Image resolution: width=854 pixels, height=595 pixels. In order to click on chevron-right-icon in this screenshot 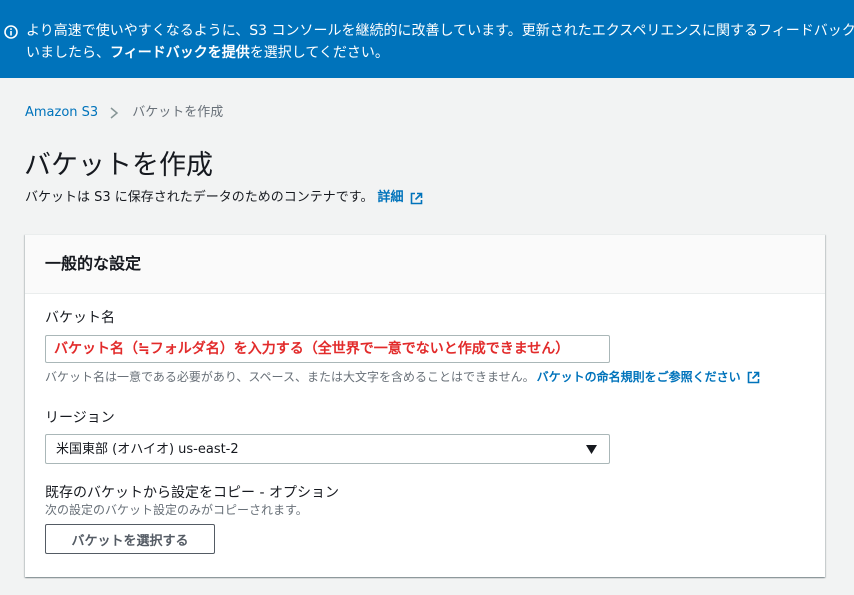, I will do `click(114, 113)`.